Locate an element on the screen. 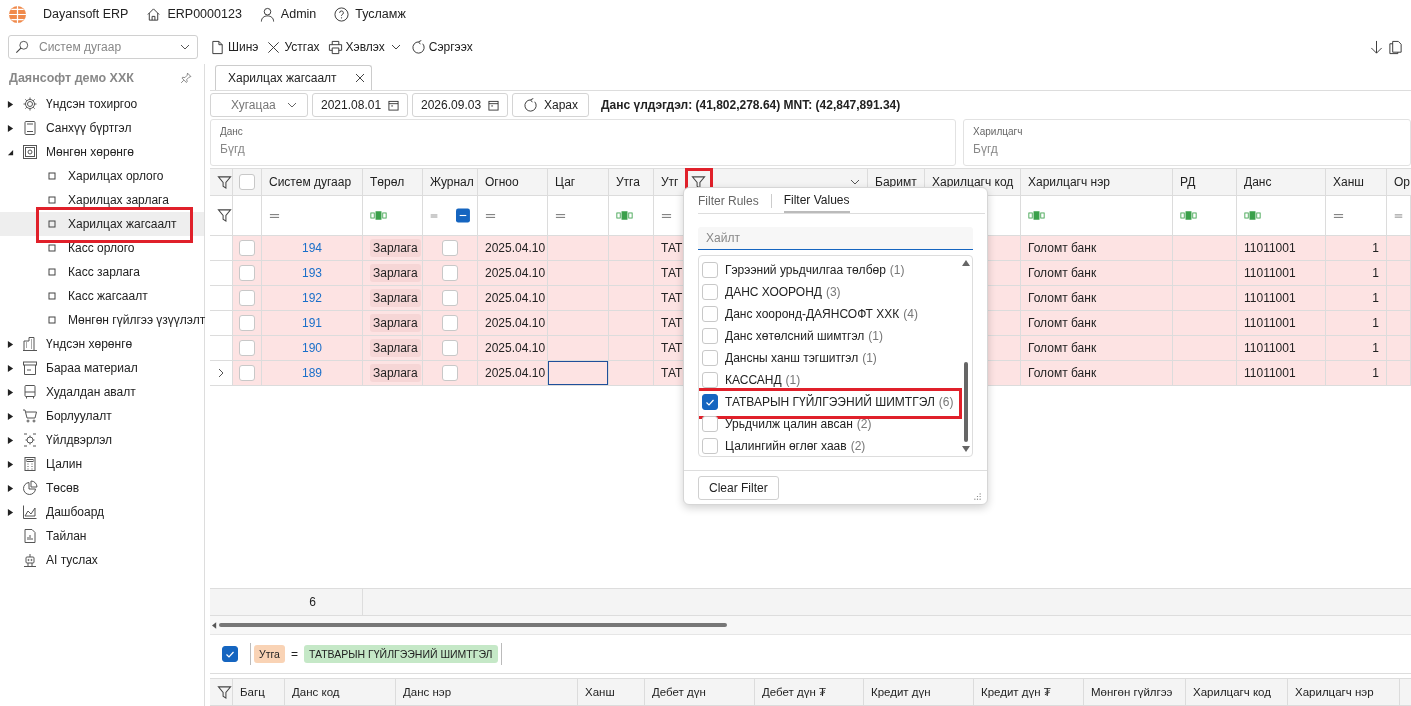 The height and width of the screenshot is (706, 1411). field-label: Харилцагч is located at coordinates (998, 131).